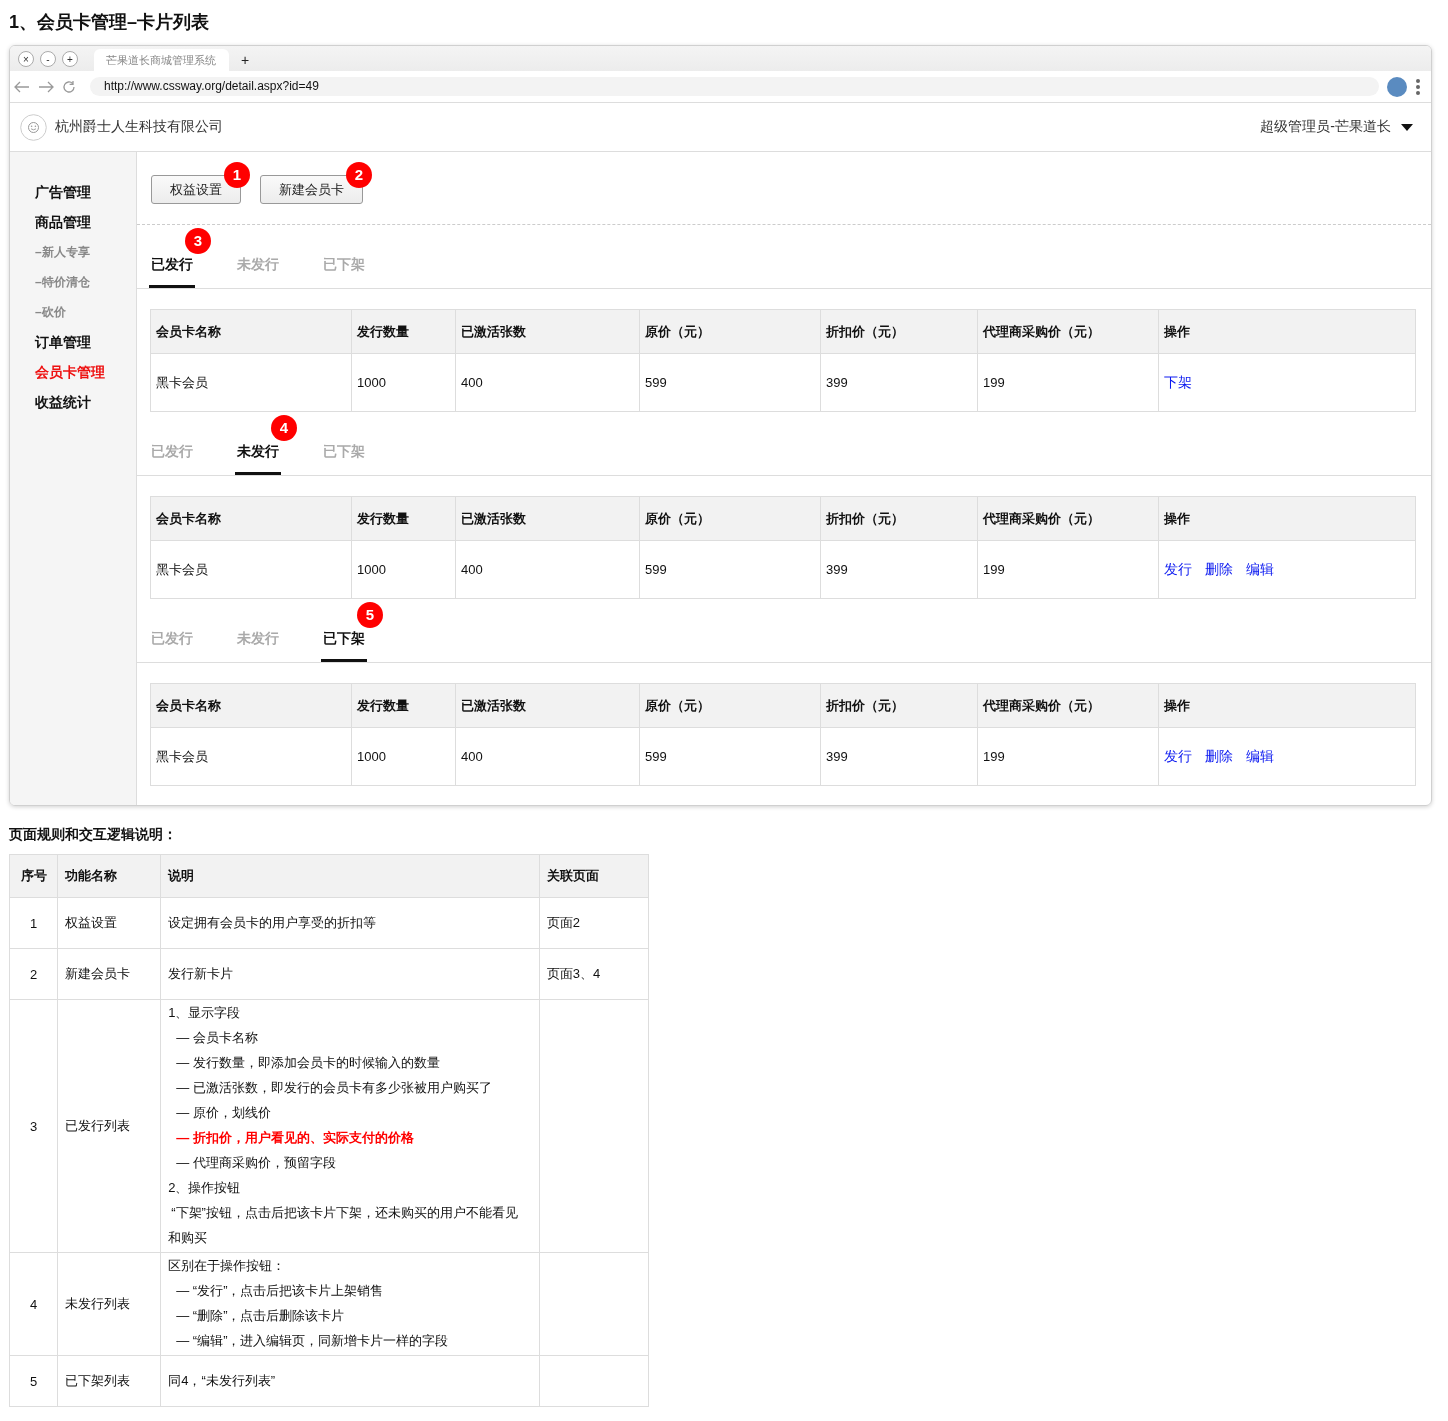  Describe the element at coordinates (70, 377) in the screenshot. I see `sidebar-item: 会员卡管理` at that location.